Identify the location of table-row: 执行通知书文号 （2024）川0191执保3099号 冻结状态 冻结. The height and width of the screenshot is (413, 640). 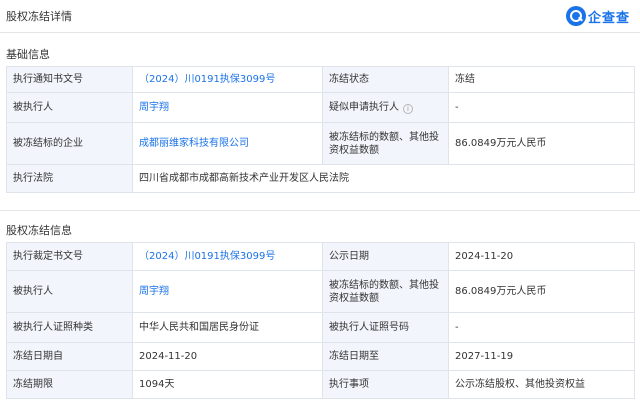
(320, 79).